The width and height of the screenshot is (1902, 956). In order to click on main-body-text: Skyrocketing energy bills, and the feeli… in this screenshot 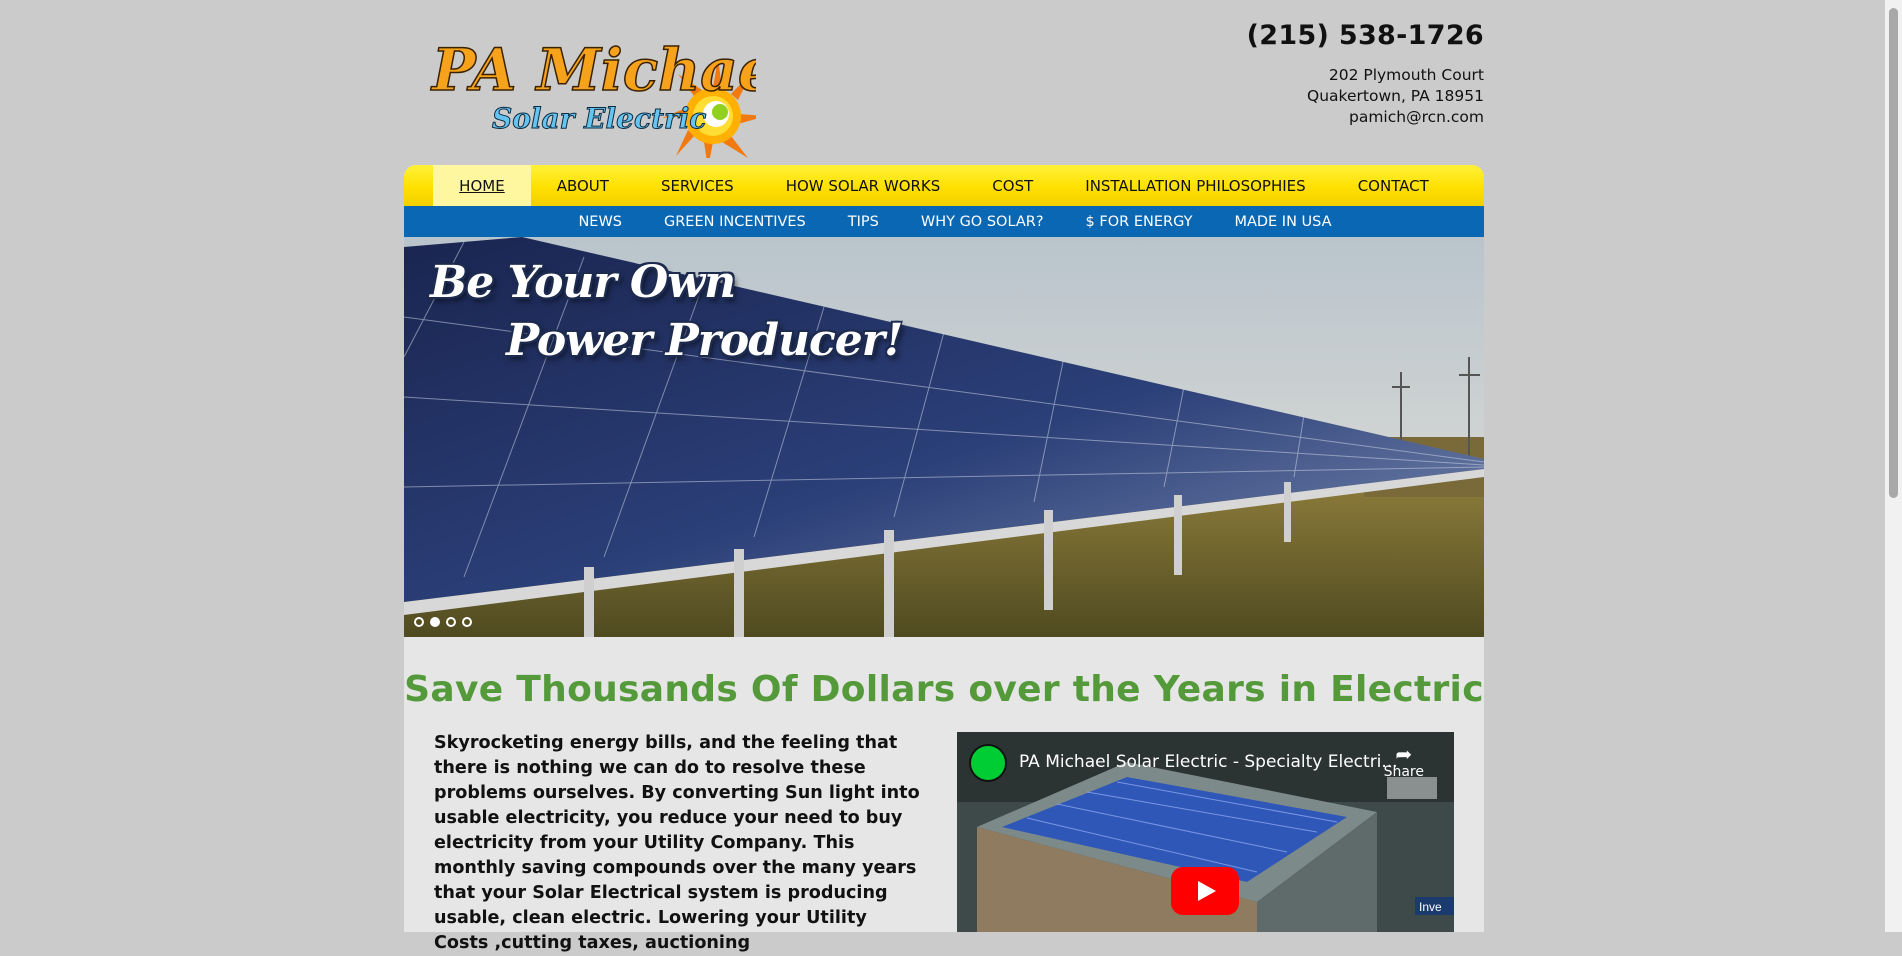, I will do `click(677, 843)`.